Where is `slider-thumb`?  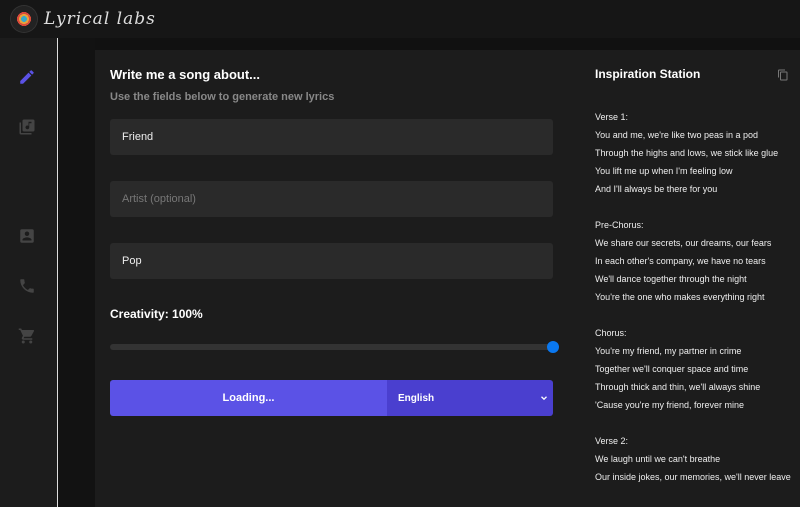
slider-thumb is located at coordinates (553, 347).